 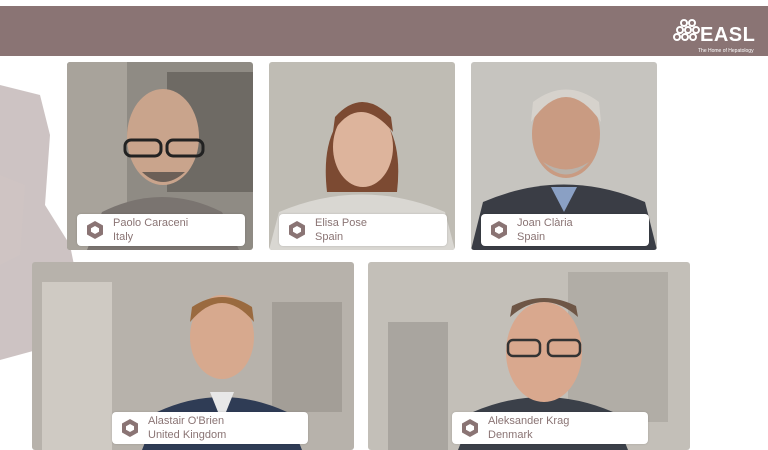 What do you see at coordinates (565, 230) in the screenshot?
I see `nameplate: Joan Clària Spain` at bounding box center [565, 230].